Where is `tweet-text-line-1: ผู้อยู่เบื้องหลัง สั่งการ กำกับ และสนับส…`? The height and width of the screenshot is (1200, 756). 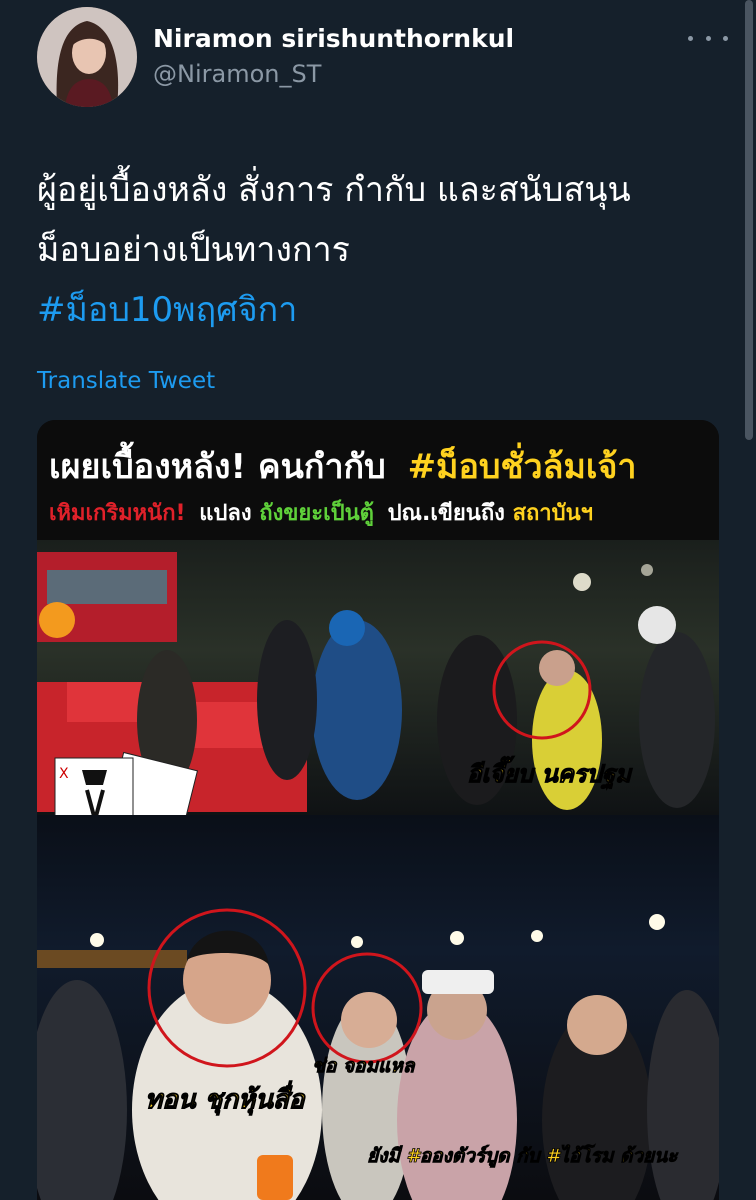 tweet-text-line-1: ผู้อยู่เบื้องหลัง สั่งการ กำกับ และสนับส… is located at coordinates (334, 190).